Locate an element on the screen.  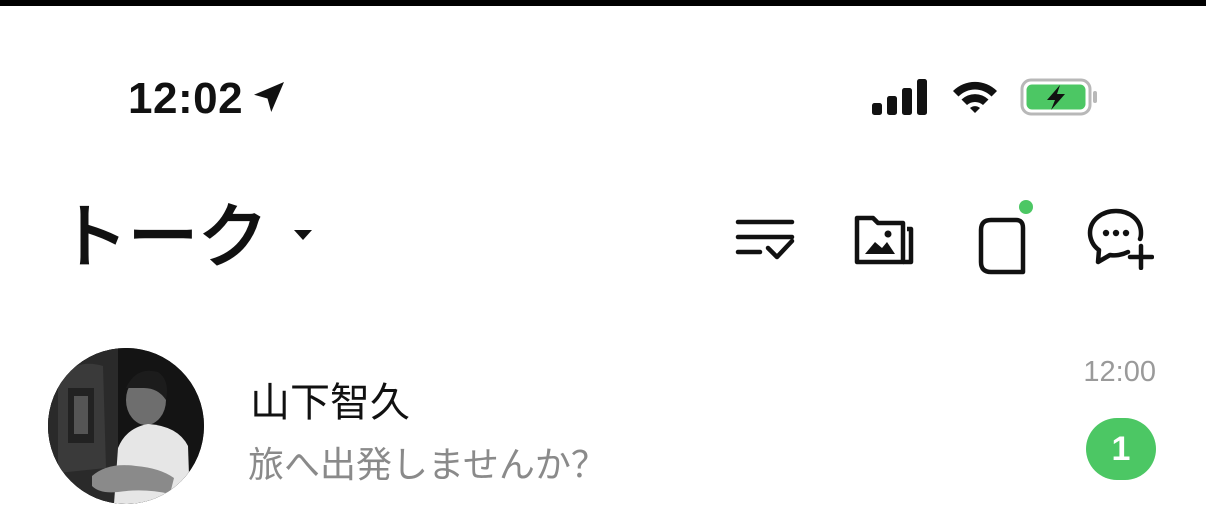
status-bar-left: 12:02 is located at coordinates (207, 99).